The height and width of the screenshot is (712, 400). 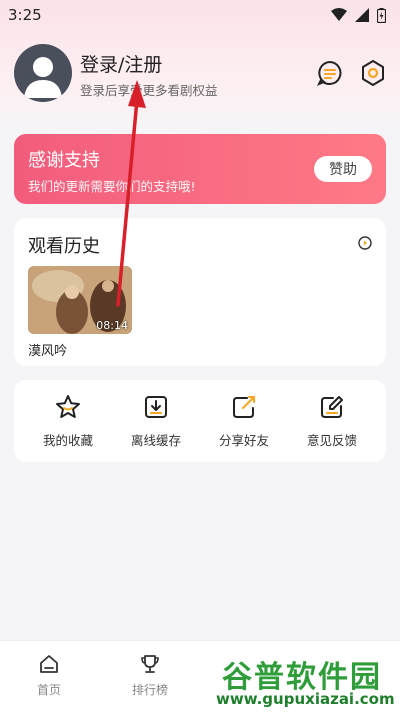 What do you see at coordinates (331, 440) in the screenshot?
I see `feedback-label: 意见反馈` at bounding box center [331, 440].